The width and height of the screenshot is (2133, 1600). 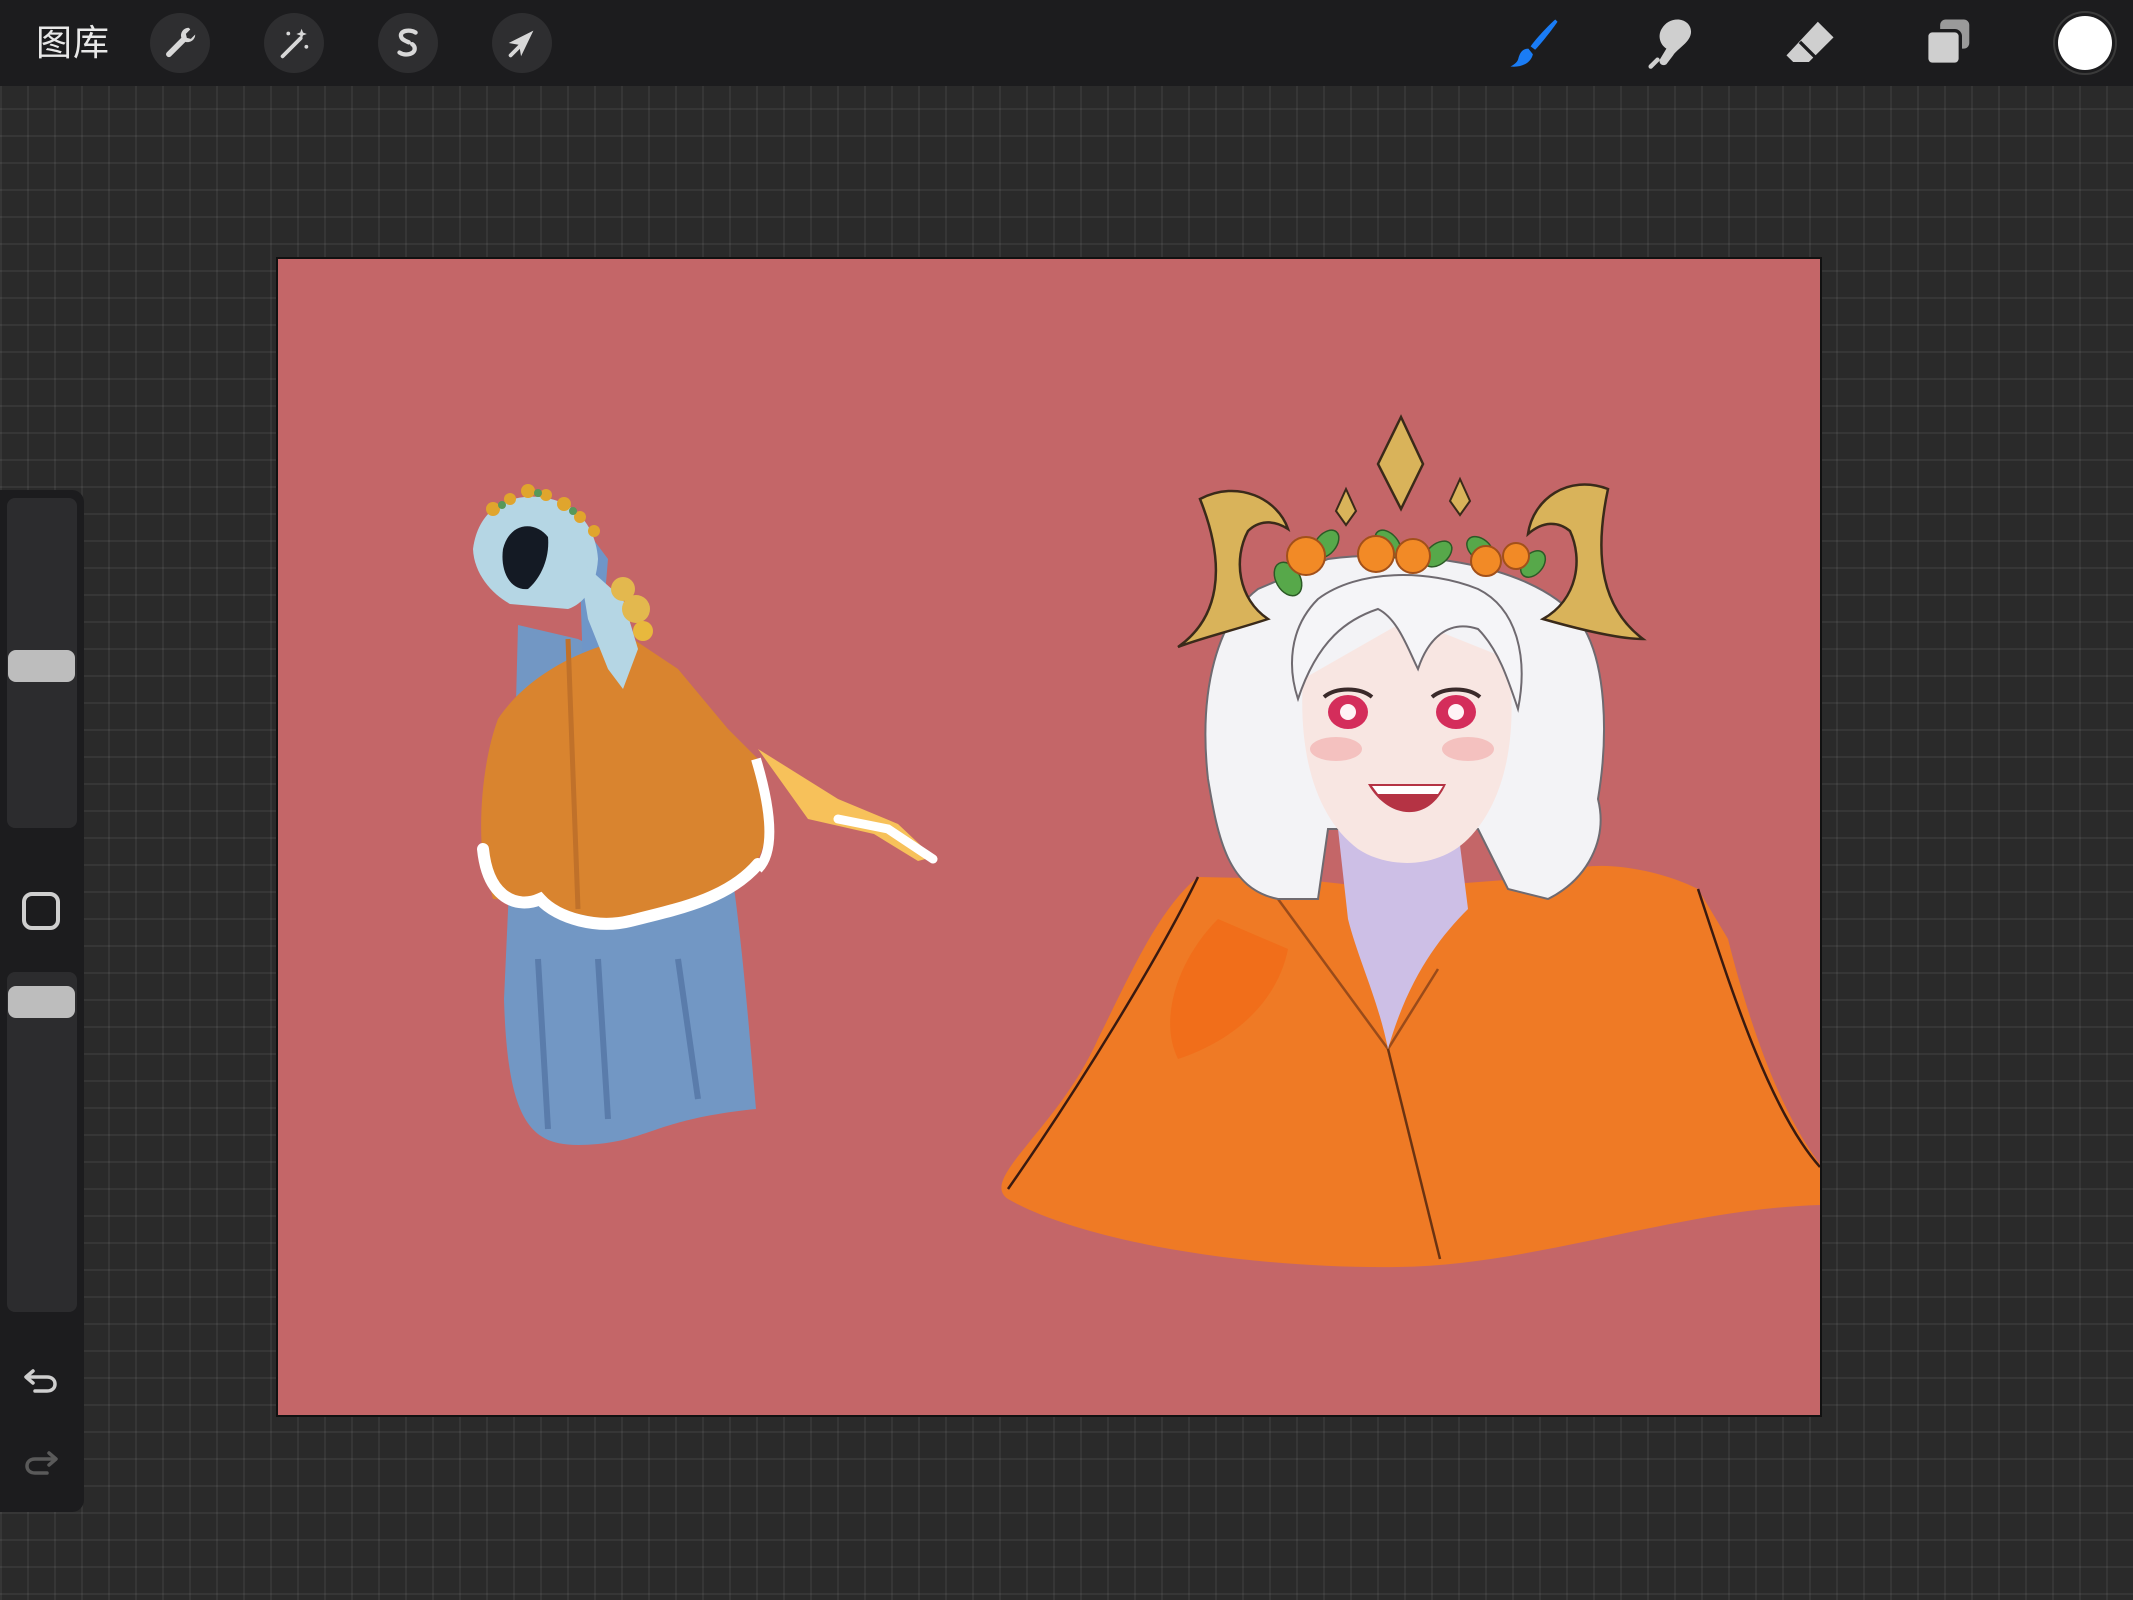 I want to click on color-picker-swatch, so click(x=2085, y=43).